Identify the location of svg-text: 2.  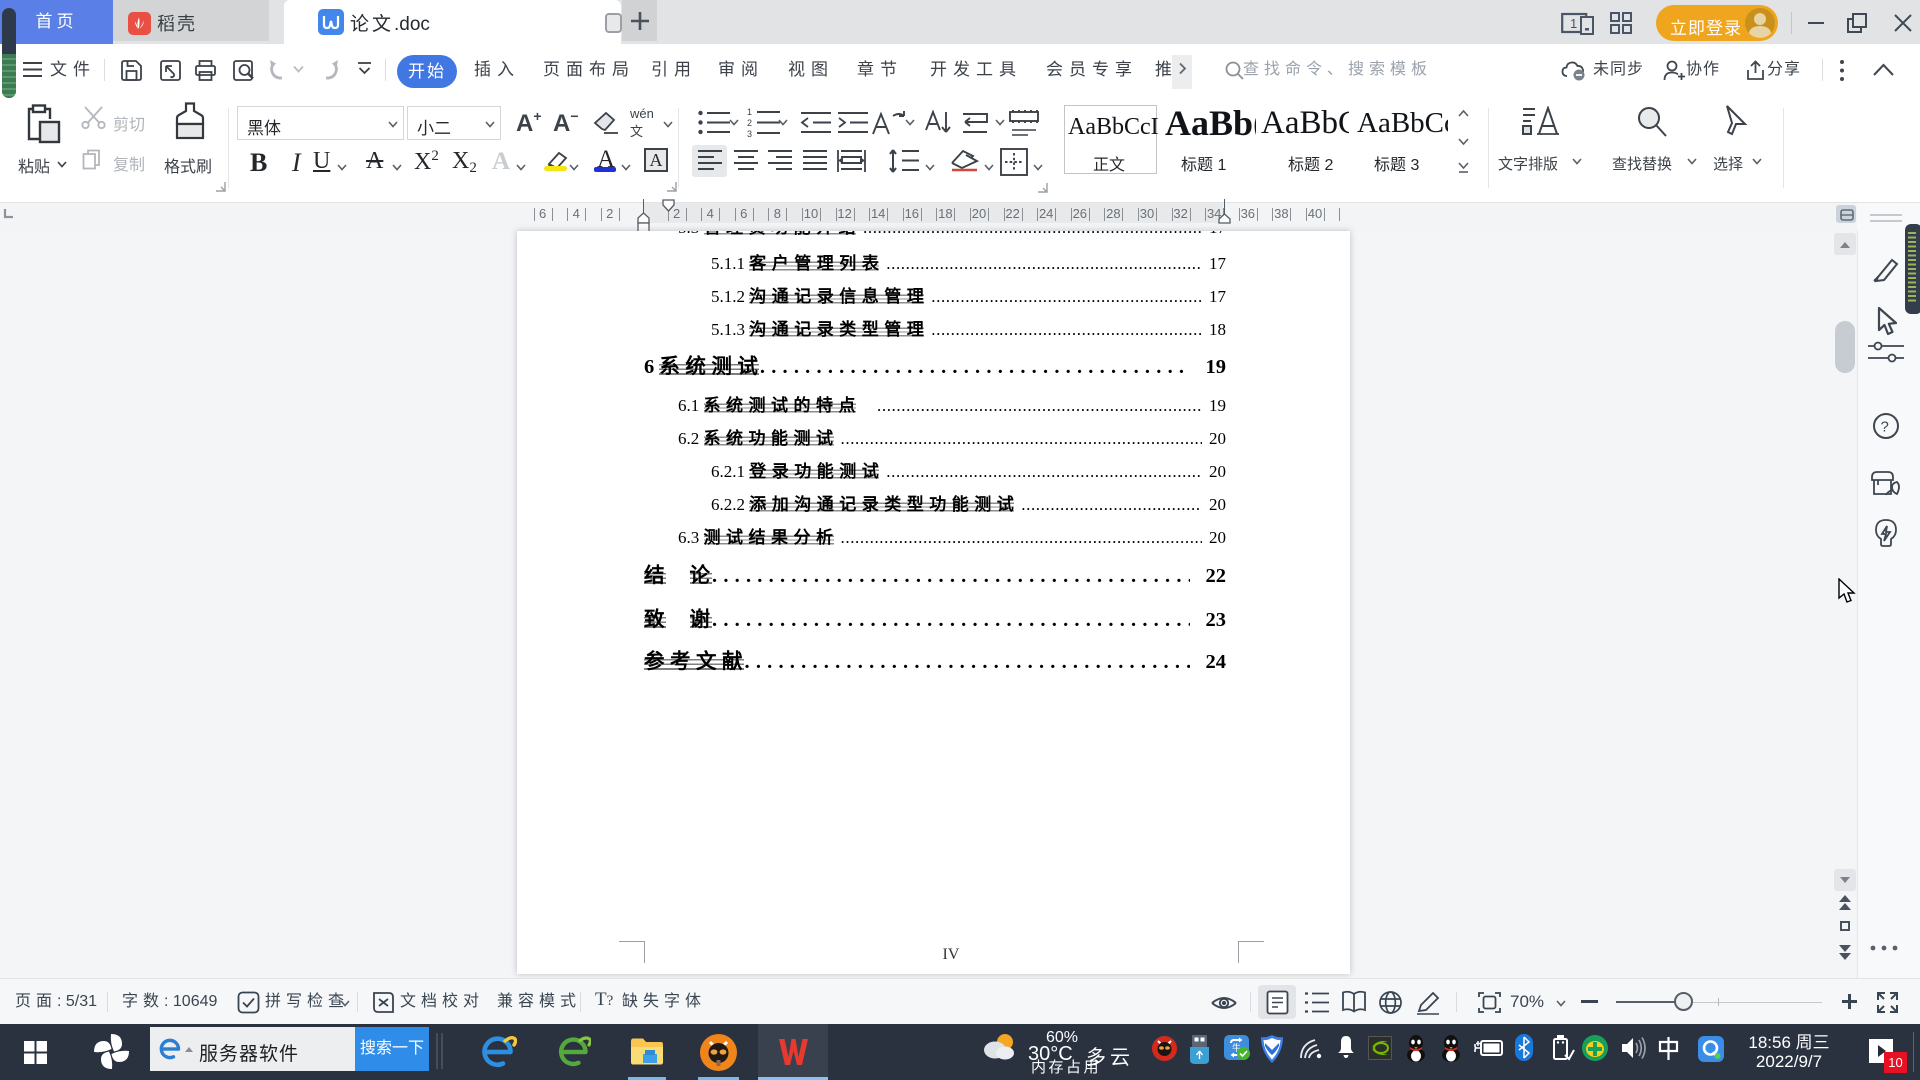
(749, 123).